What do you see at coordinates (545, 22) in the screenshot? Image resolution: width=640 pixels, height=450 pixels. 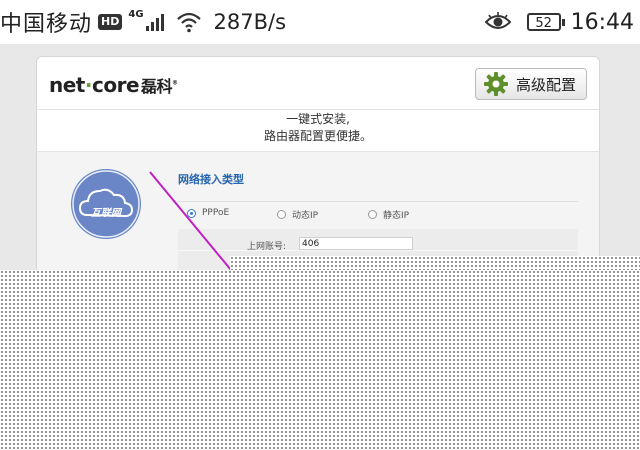 I see `battery-icon: 52` at bounding box center [545, 22].